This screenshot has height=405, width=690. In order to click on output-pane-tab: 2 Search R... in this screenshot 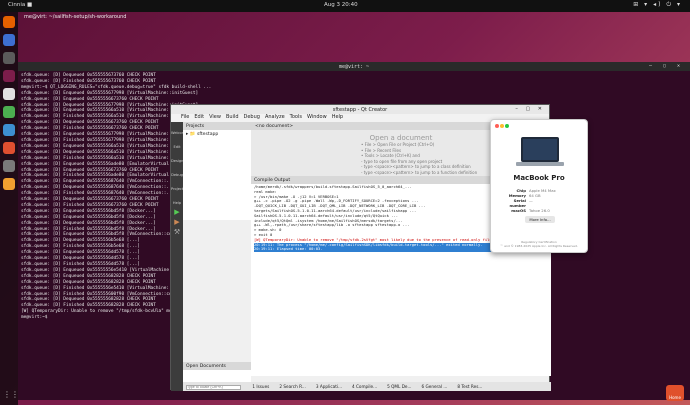, I will do `click(292, 386)`.